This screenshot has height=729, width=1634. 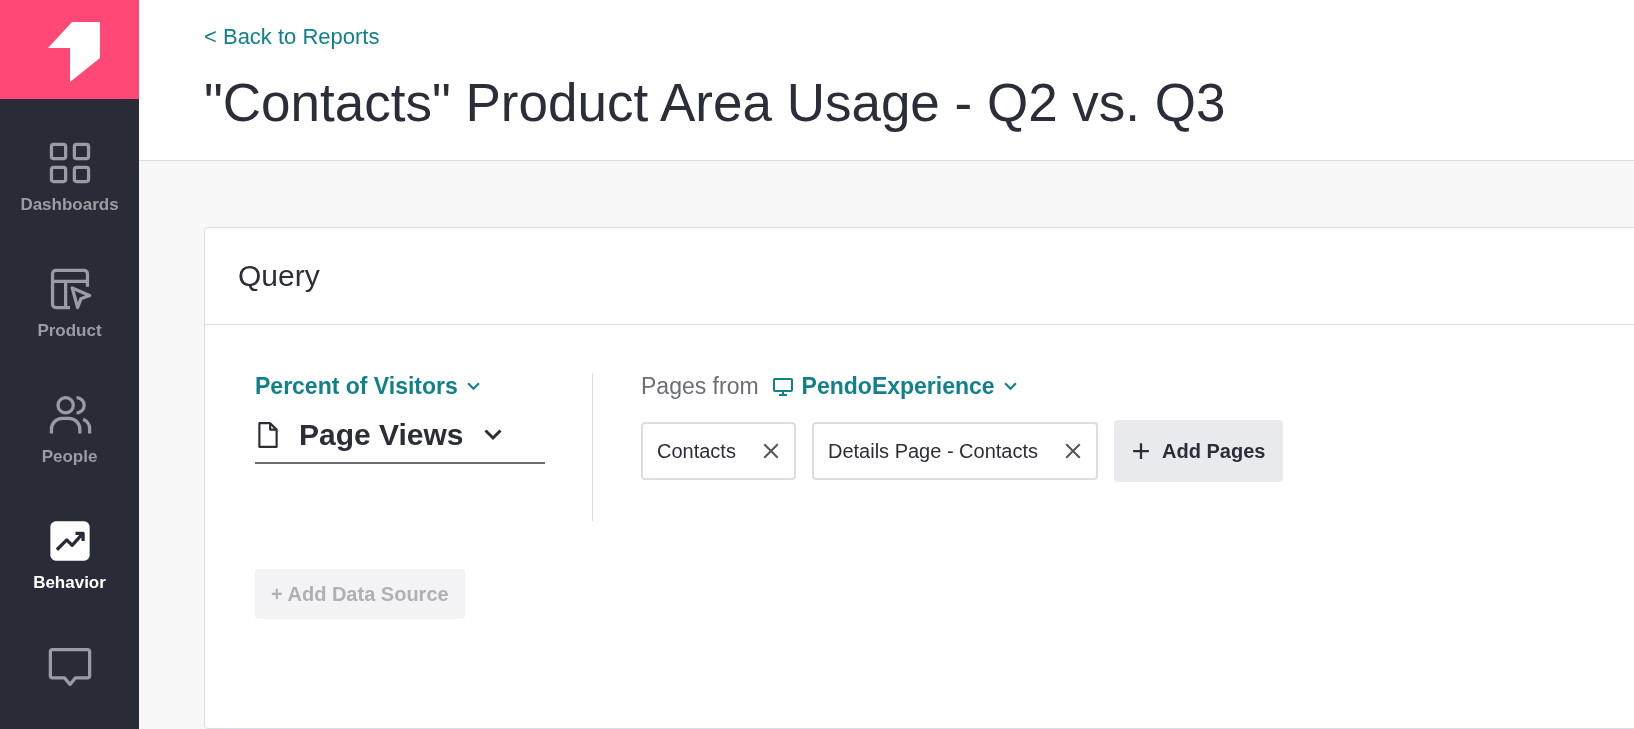 I want to click on event-type-dropdown: Page Views, so click(x=400, y=441).